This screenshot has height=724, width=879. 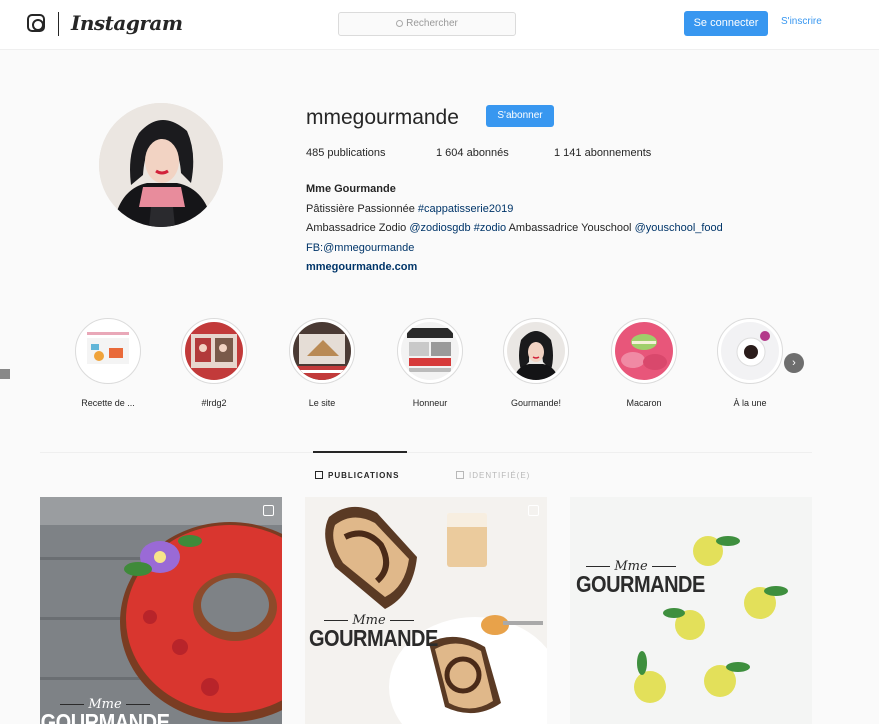 What do you see at coordinates (644, 403) in the screenshot?
I see `highlight-label: Macaron` at bounding box center [644, 403].